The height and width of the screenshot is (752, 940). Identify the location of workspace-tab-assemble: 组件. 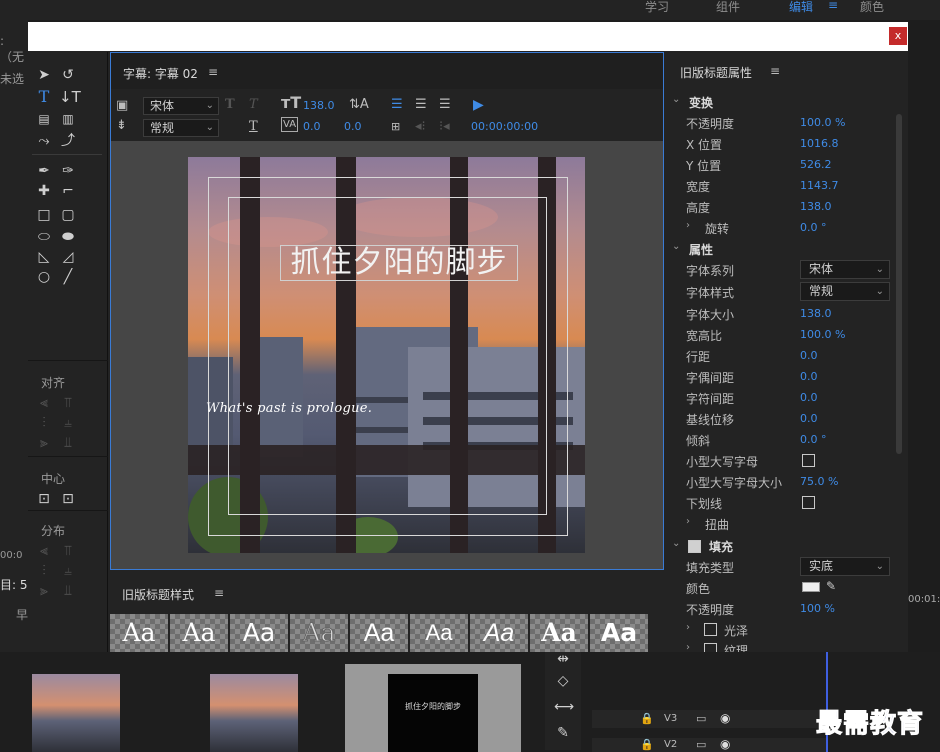
(728, 7).